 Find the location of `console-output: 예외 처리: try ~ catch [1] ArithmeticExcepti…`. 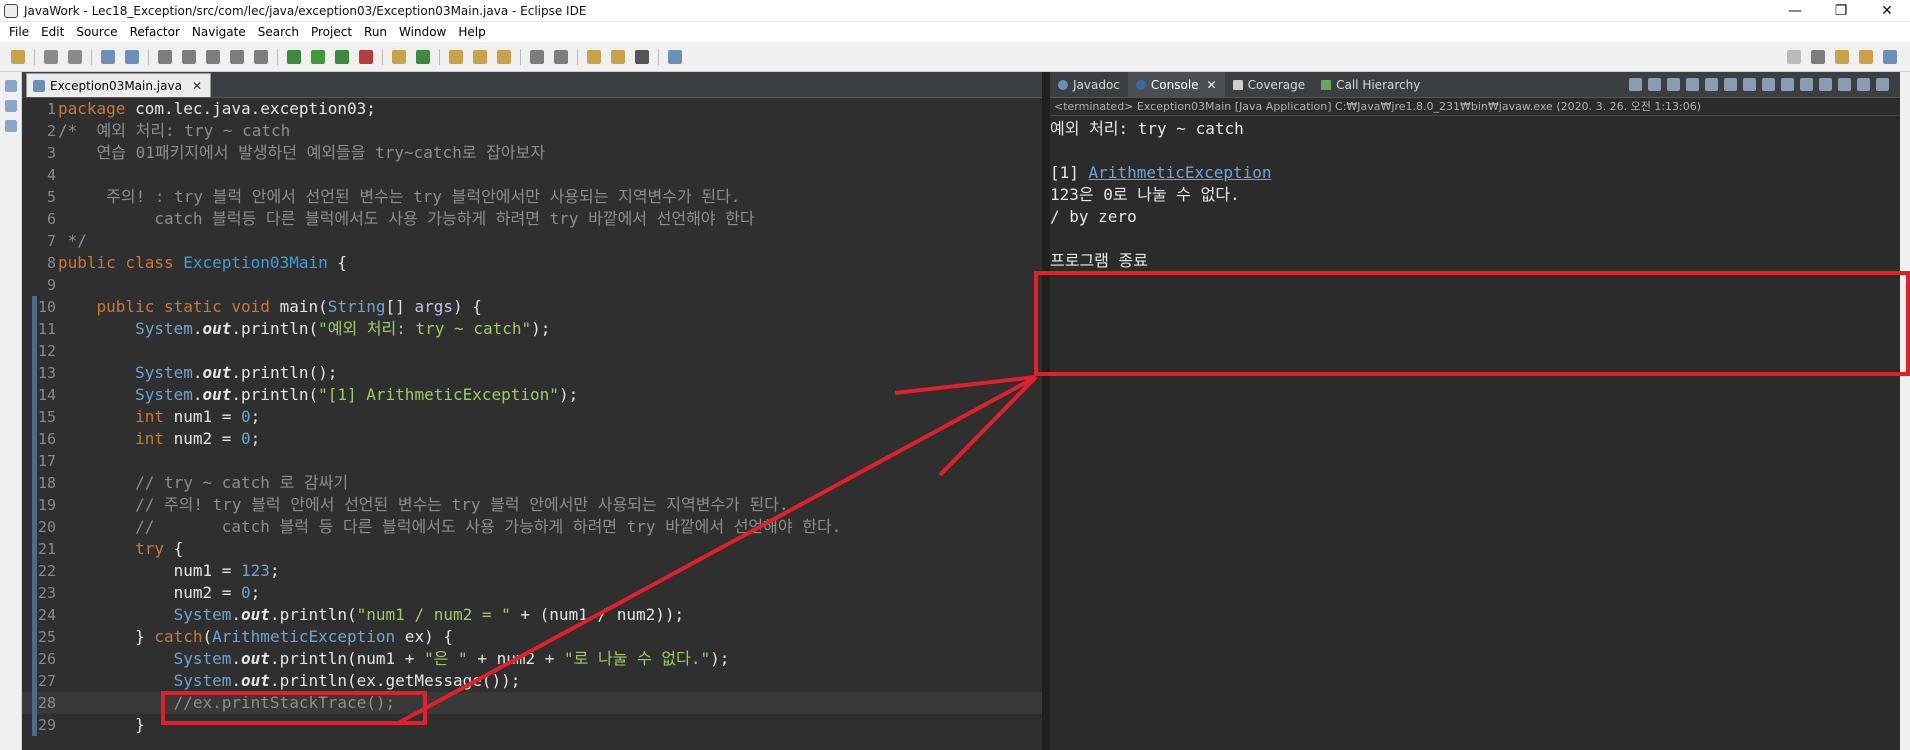

console-output: 예외 처리: try ~ catch [1] ArithmeticExcepti… is located at coordinates (1475, 194).